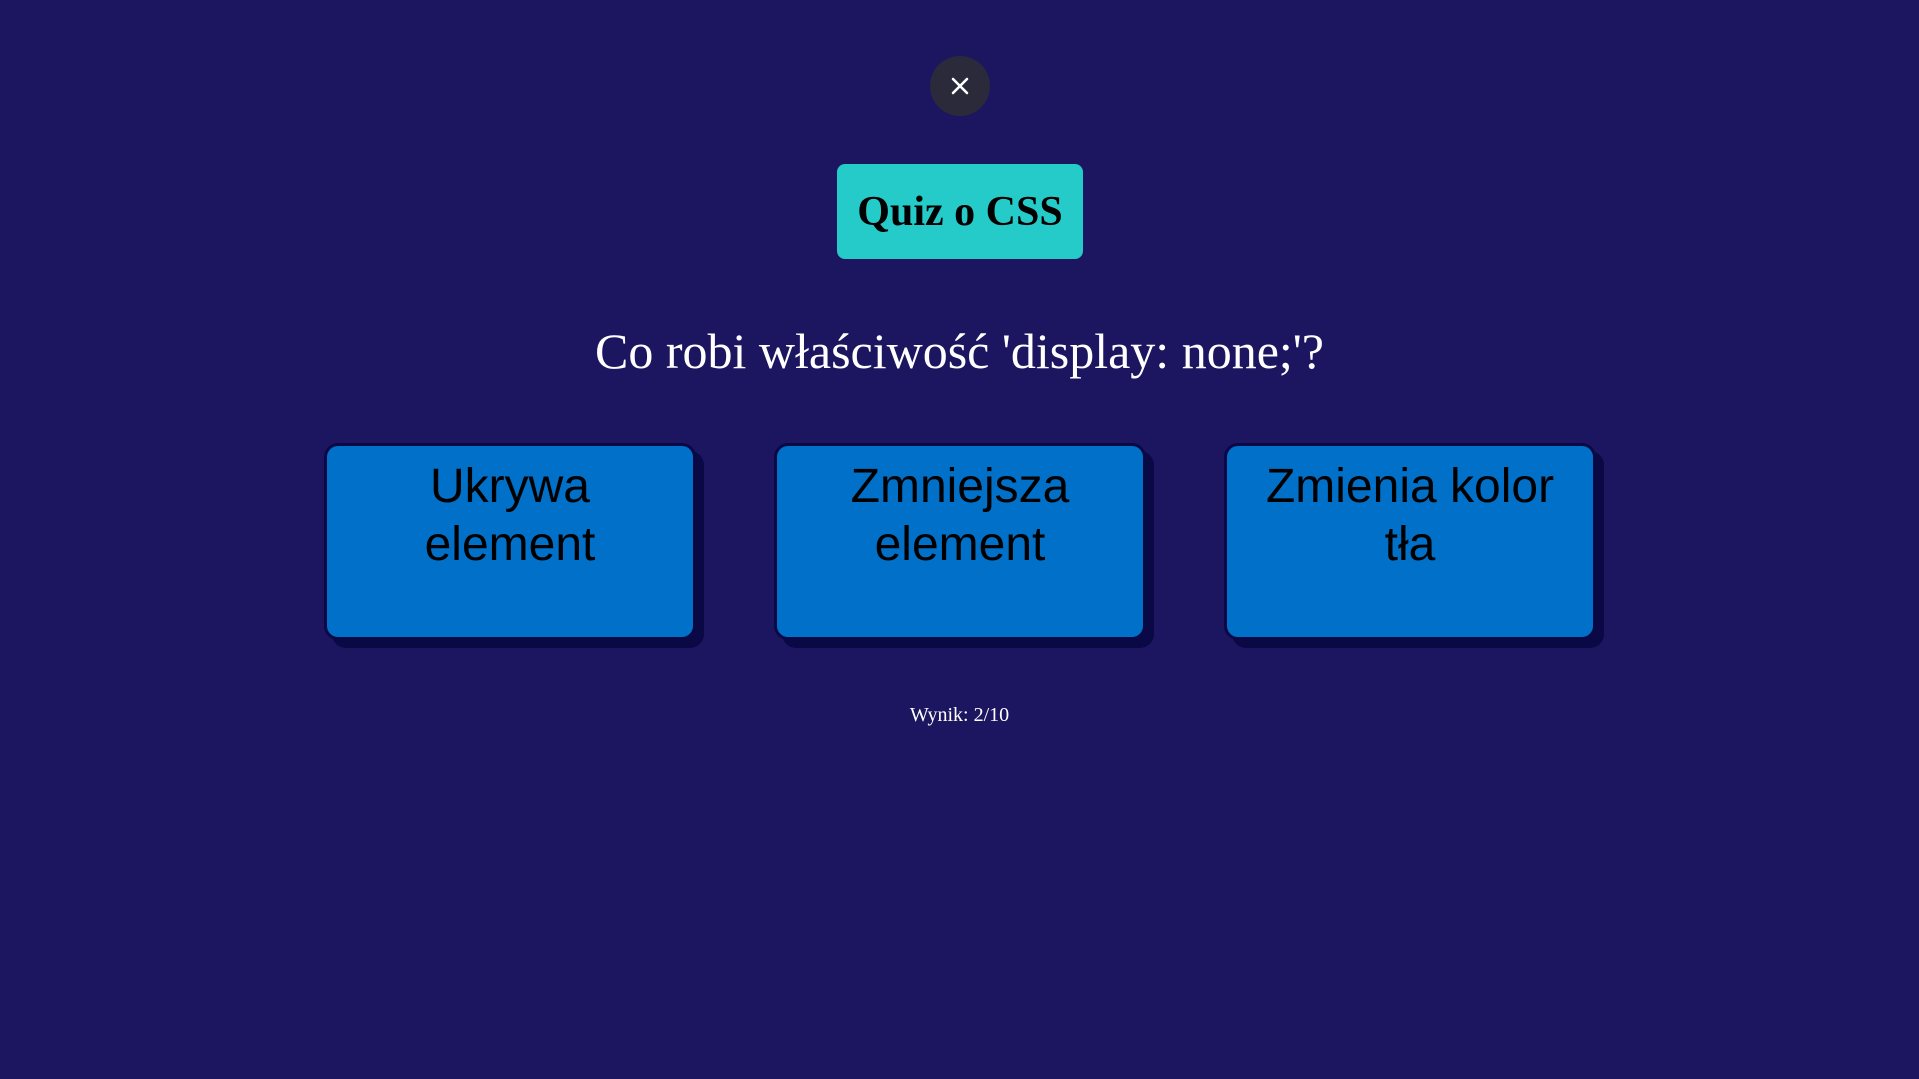 This screenshot has height=1079, width=1919. What do you see at coordinates (959, 351) in the screenshot?
I see `question-text: Co robi właściwość 'display: none;'?` at bounding box center [959, 351].